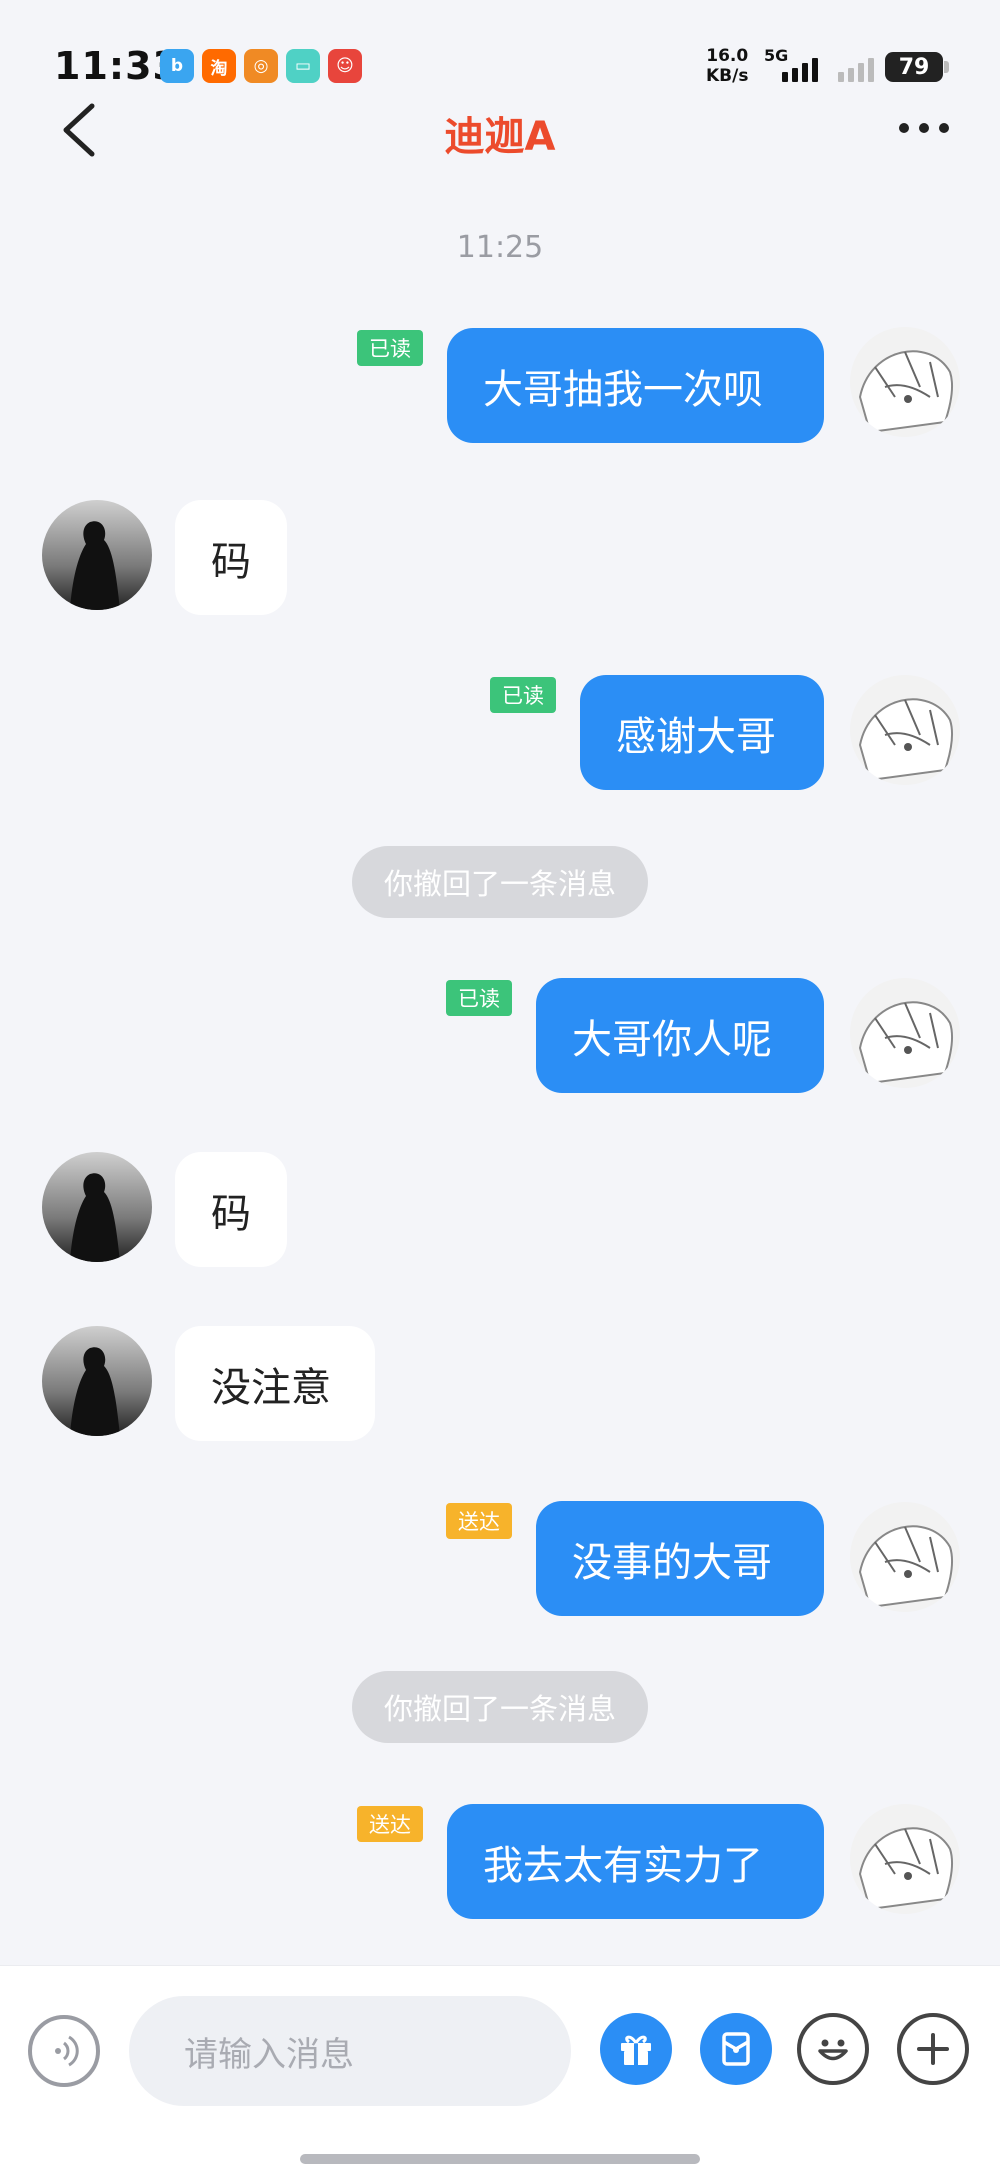  I want to click on app-icon-teal: ▭, so click(303, 66).